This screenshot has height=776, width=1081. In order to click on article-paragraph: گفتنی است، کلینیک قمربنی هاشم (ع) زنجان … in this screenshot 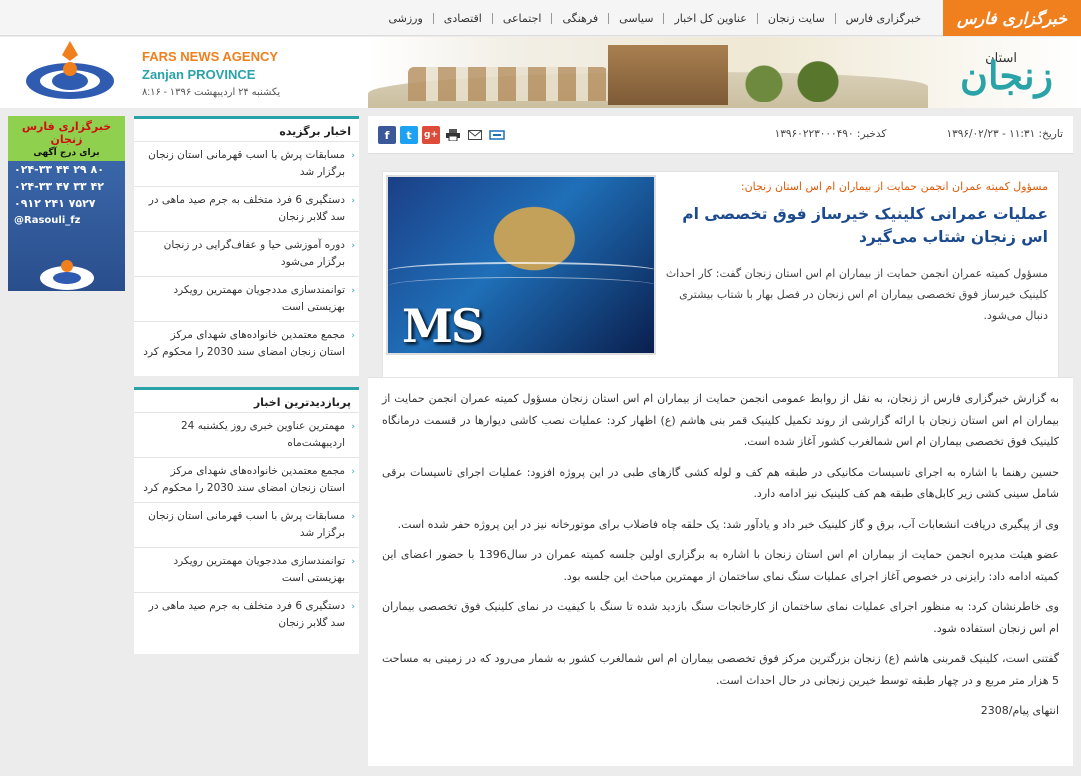, I will do `click(720, 669)`.